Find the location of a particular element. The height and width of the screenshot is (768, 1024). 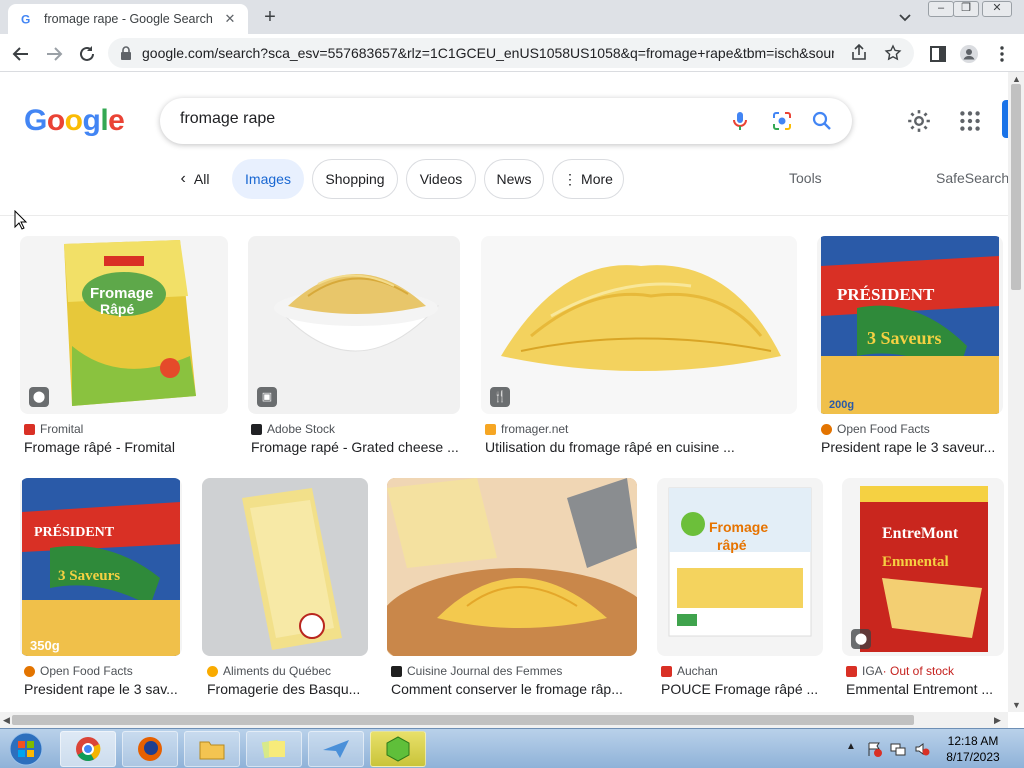

back-arrow-icon is located at coordinates (21, 54).